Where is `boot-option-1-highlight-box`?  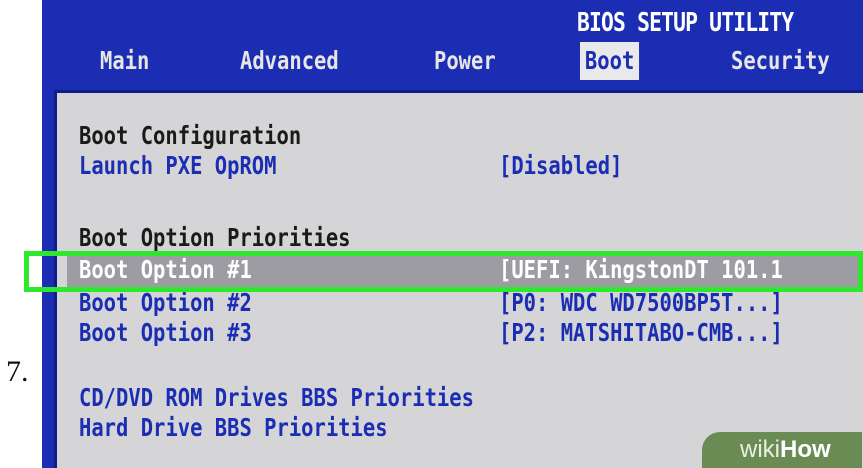
boot-option-1-highlight-box is located at coordinates (443, 271).